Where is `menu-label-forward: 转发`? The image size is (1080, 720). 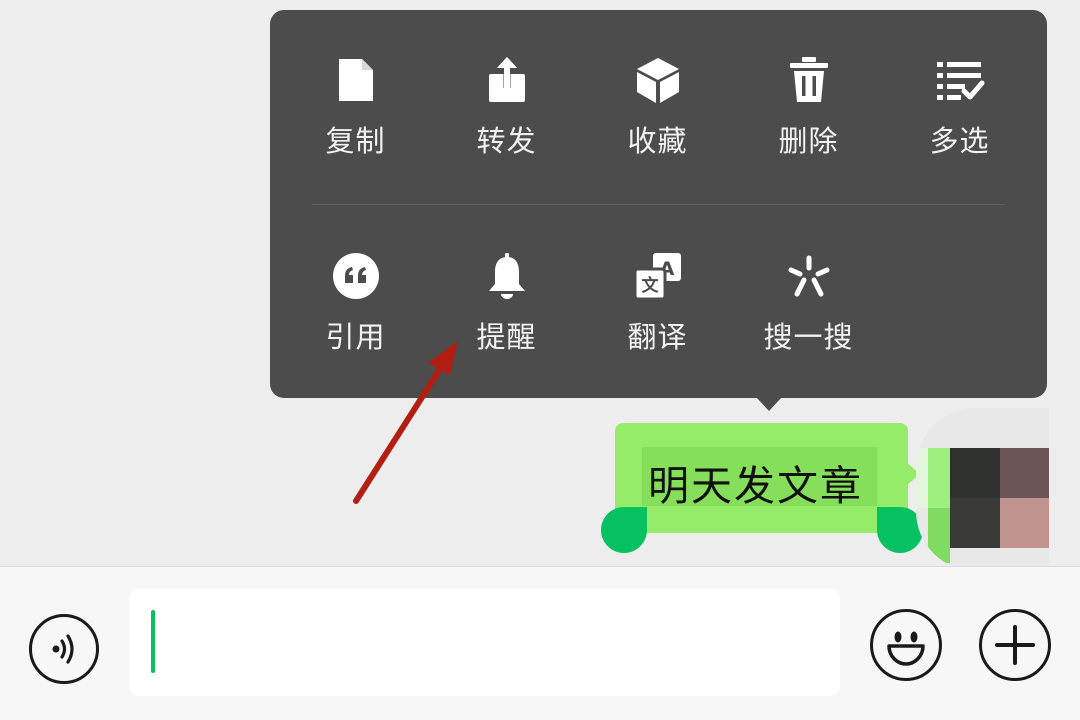
menu-label-forward: 转发 is located at coordinates (506, 141).